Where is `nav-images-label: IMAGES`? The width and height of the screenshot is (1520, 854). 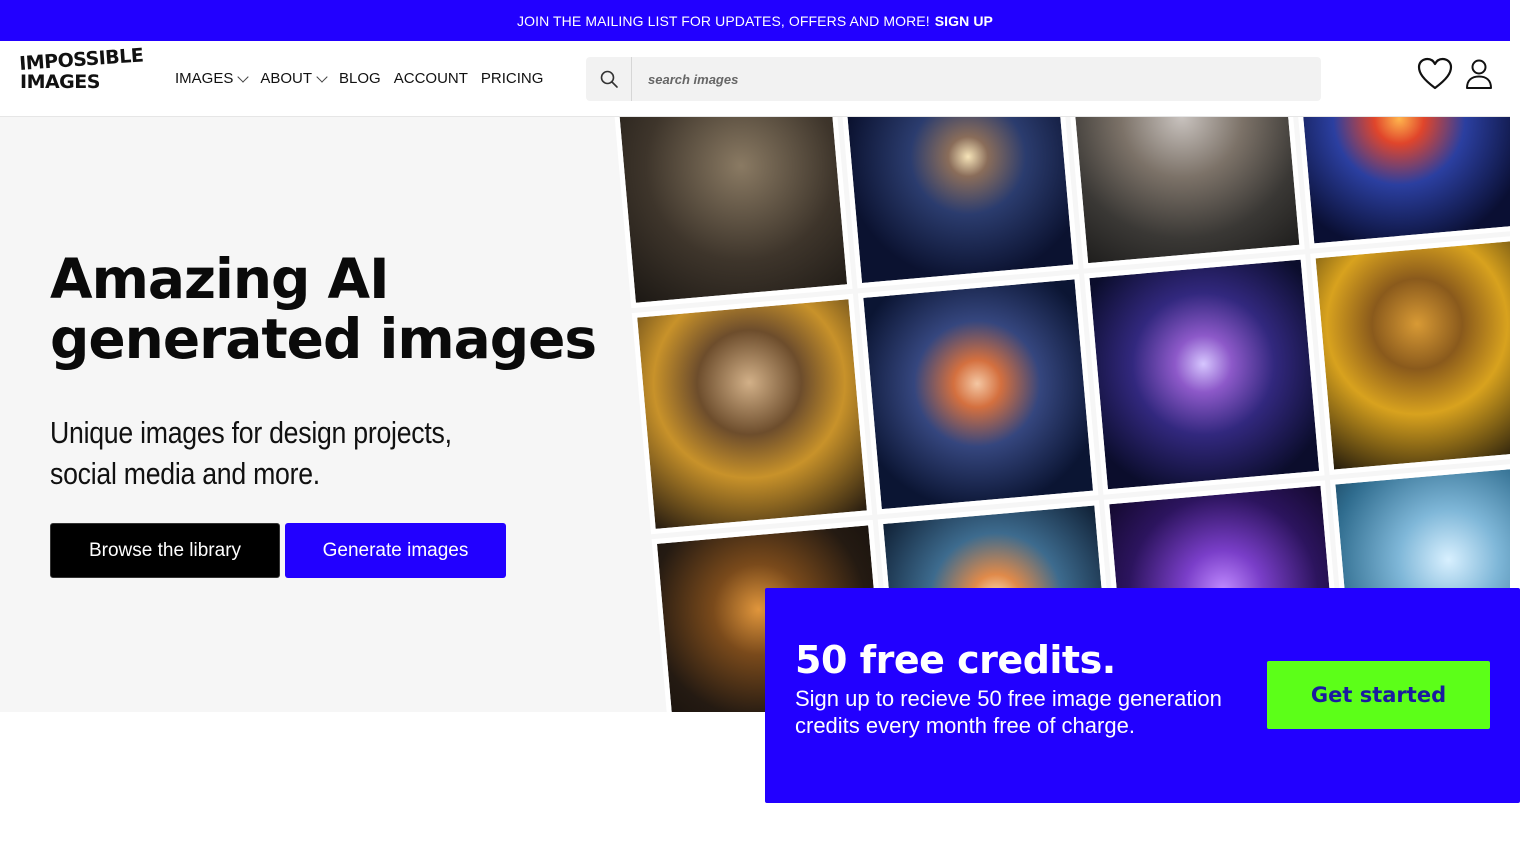
nav-images-label: IMAGES is located at coordinates (204, 78).